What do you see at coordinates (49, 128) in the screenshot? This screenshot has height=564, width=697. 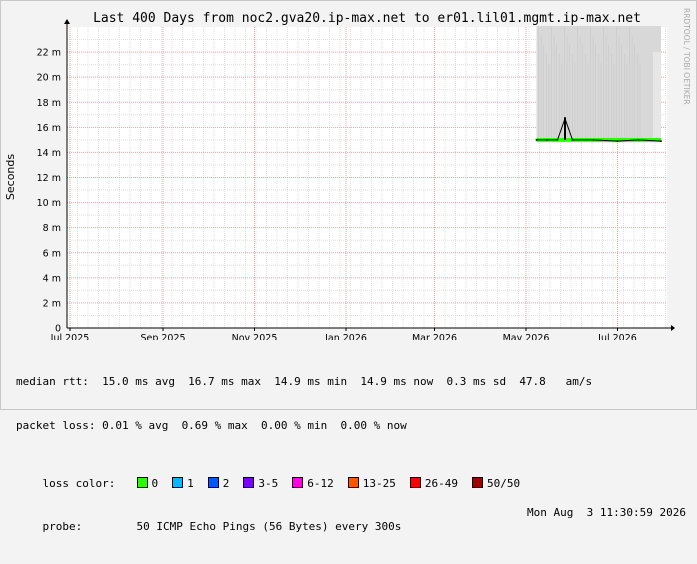 I see `y-tick-label: 16 m` at bounding box center [49, 128].